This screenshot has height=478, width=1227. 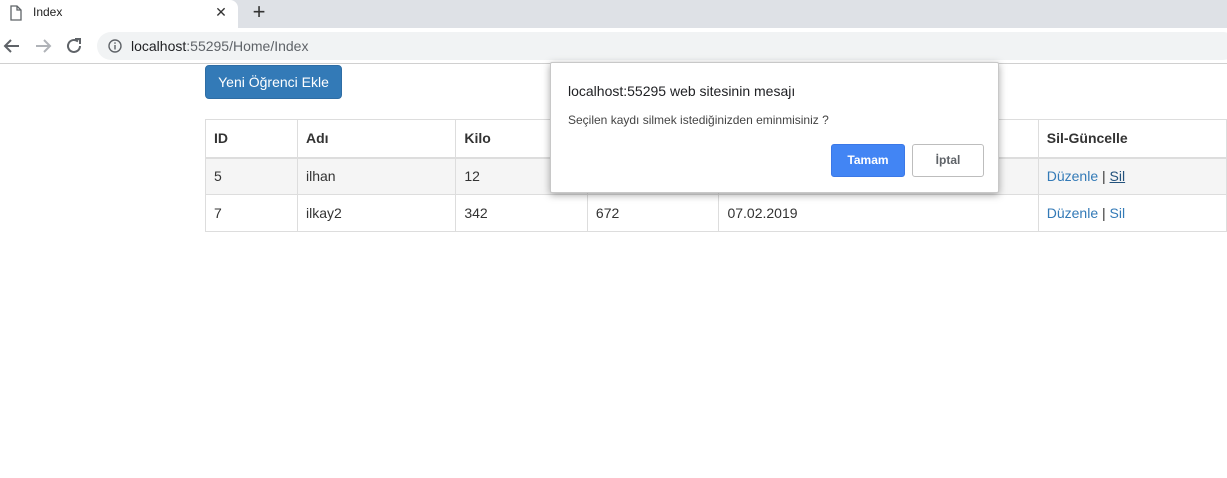 What do you see at coordinates (16, 13) in the screenshot?
I see `document-icon` at bounding box center [16, 13].